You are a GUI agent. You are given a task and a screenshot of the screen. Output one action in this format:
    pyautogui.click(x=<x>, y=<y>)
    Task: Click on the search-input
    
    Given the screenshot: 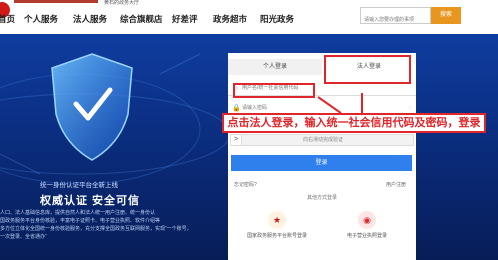 What is the action you would take?
    pyautogui.click(x=397, y=20)
    